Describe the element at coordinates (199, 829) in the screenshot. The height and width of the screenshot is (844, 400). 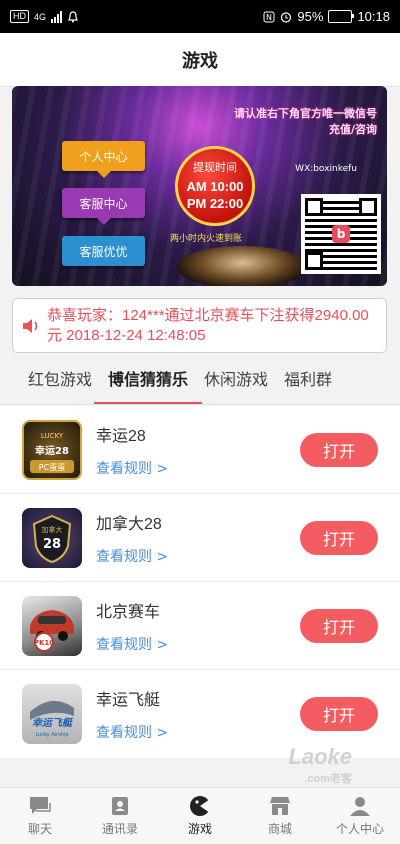
I see `nav-label: 游戏` at that location.